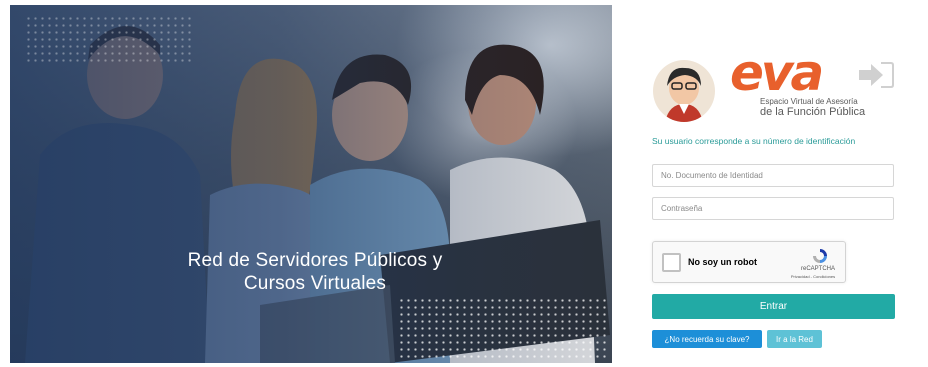 This screenshot has height=367, width=928. Describe the element at coordinates (315, 283) in the screenshot. I see `hero-title-line2: Cursos Virtuales` at that location.